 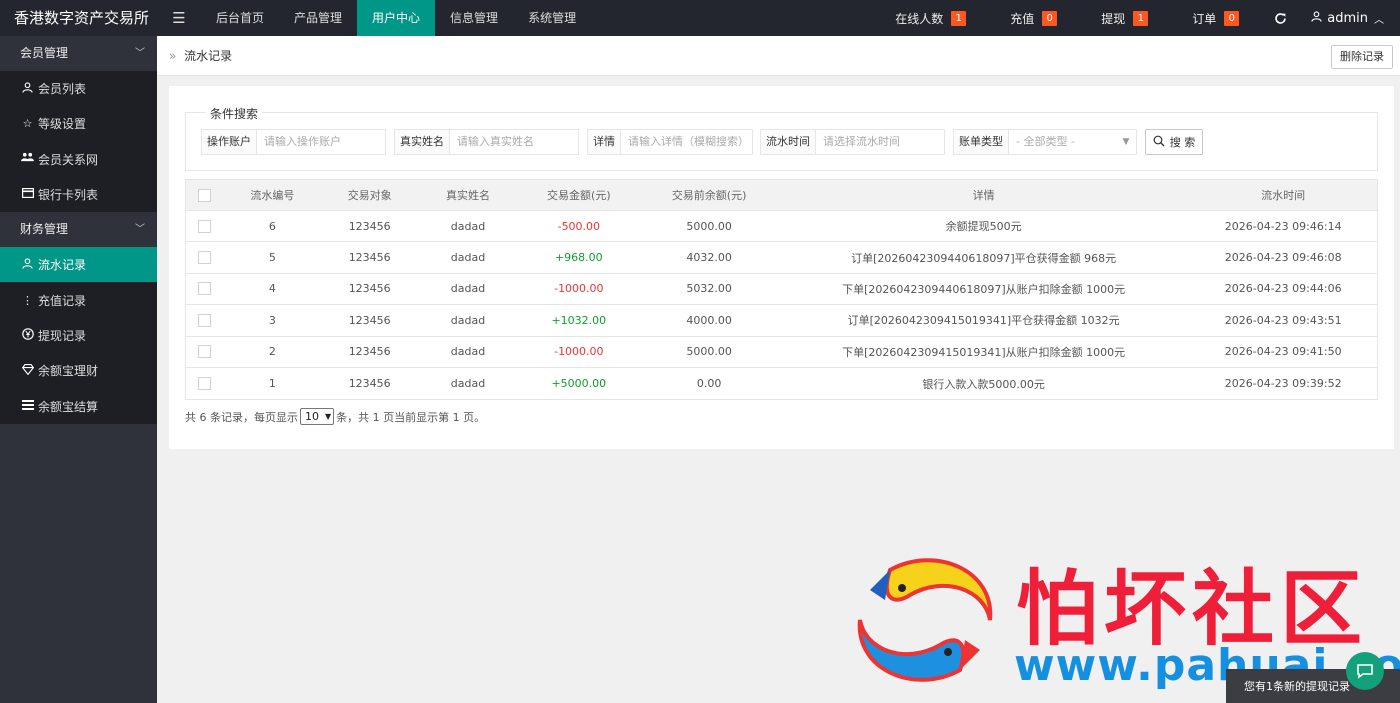 I want to click on column-header: 交易前余额(元), so click(x=709, y=195).